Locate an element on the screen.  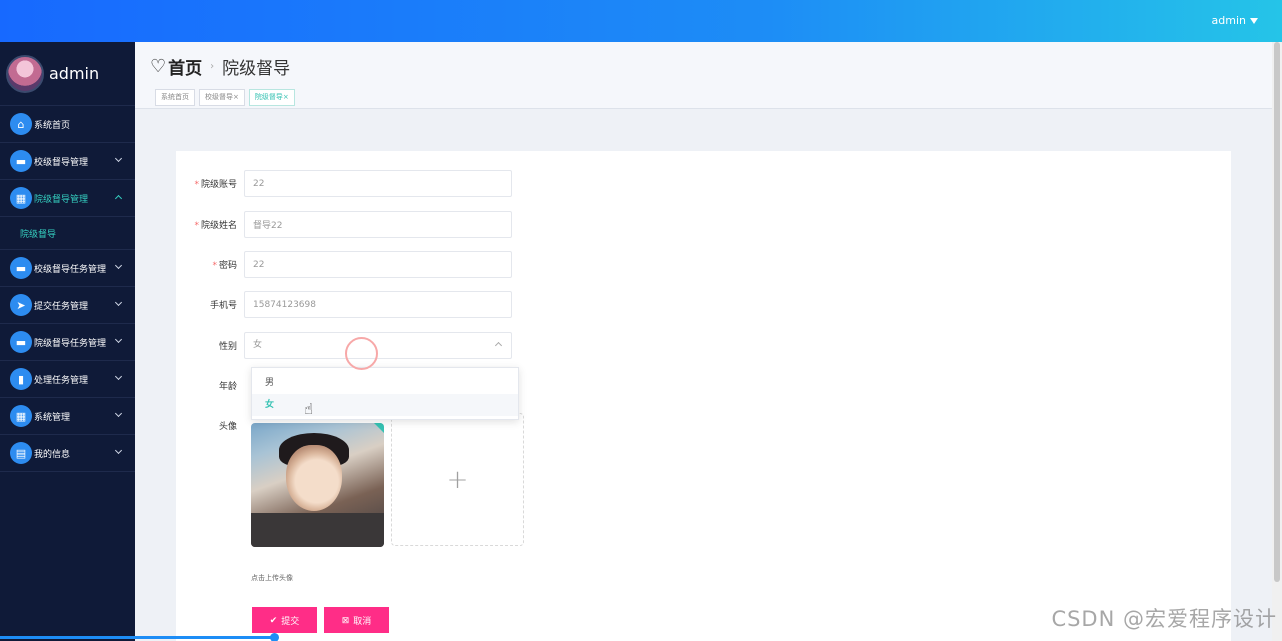
uploaded-check-icon is located at coordinates (379, 428).